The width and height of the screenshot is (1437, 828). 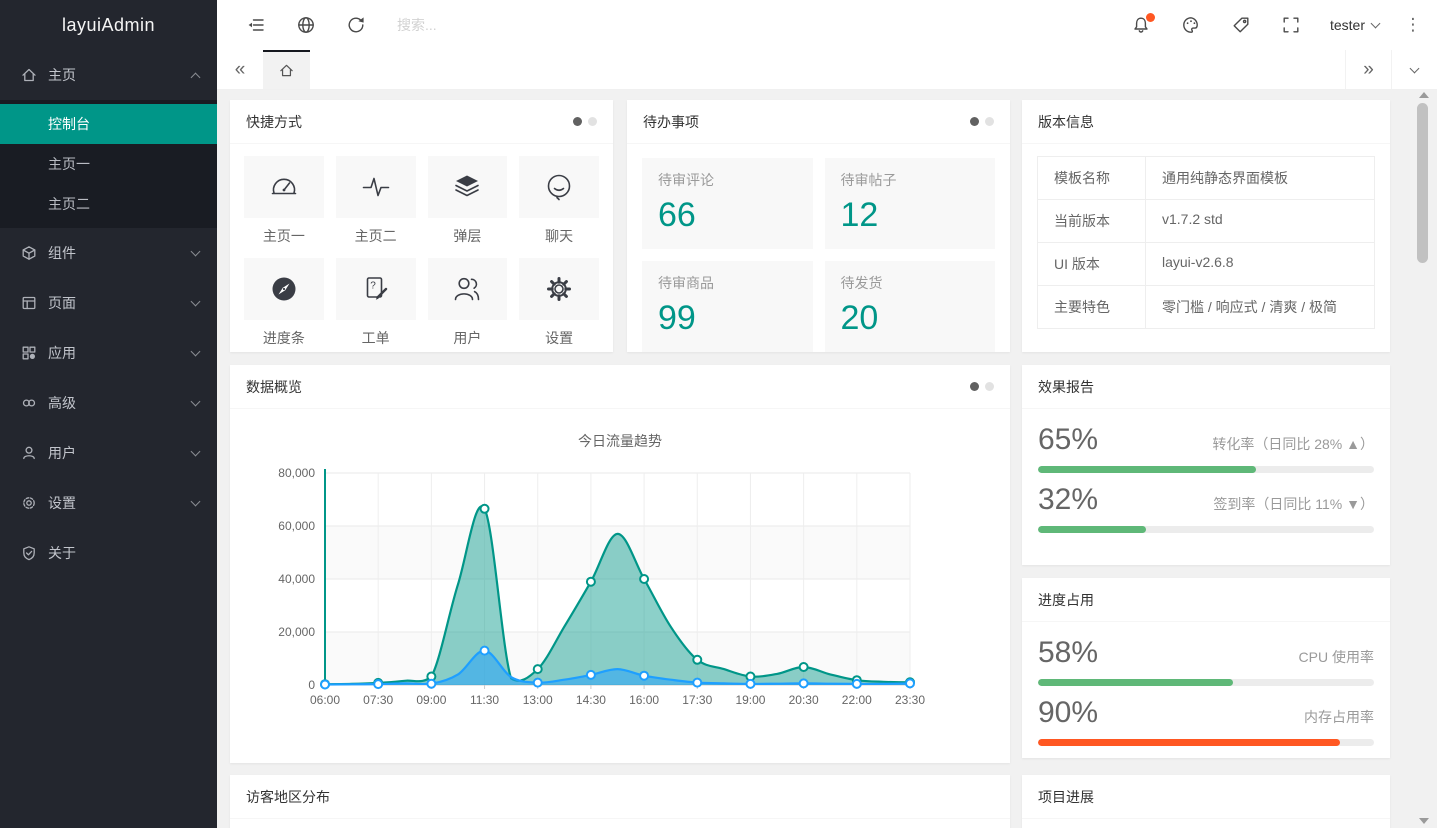 What do you see at coordinates (108, 403) in the screenshot?
I see `sidebar-item-senior: 高级` at bounding box center [108, 403].